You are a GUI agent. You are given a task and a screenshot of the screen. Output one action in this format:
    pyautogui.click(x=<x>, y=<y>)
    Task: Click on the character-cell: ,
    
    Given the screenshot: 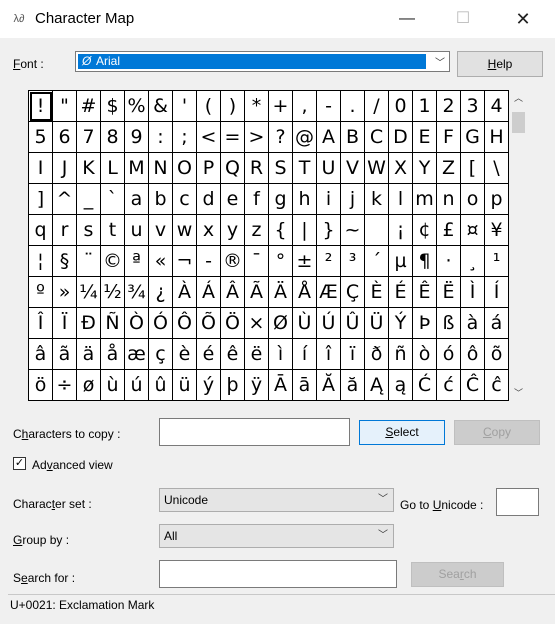 What is the action you would take?
    pyautogui.click(x=305, y=106)
    